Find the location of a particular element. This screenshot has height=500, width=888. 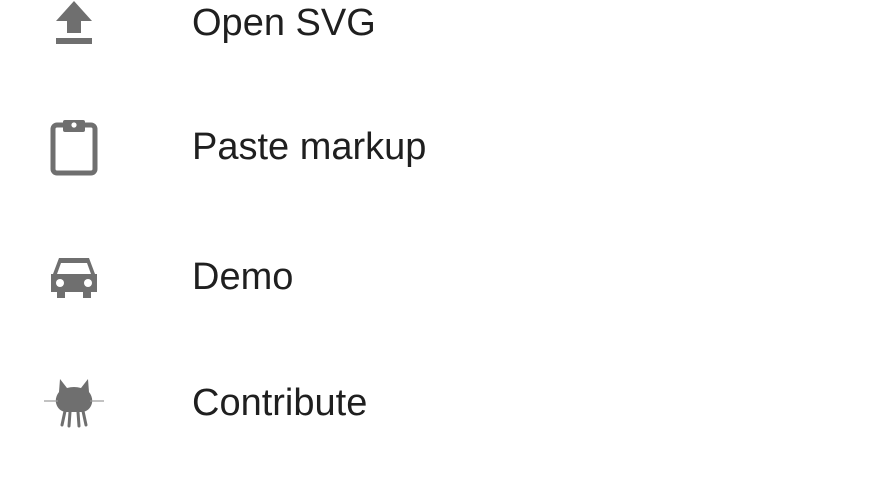

menu-item-open-svg: Open SVG is located at coordinates (444, 34).